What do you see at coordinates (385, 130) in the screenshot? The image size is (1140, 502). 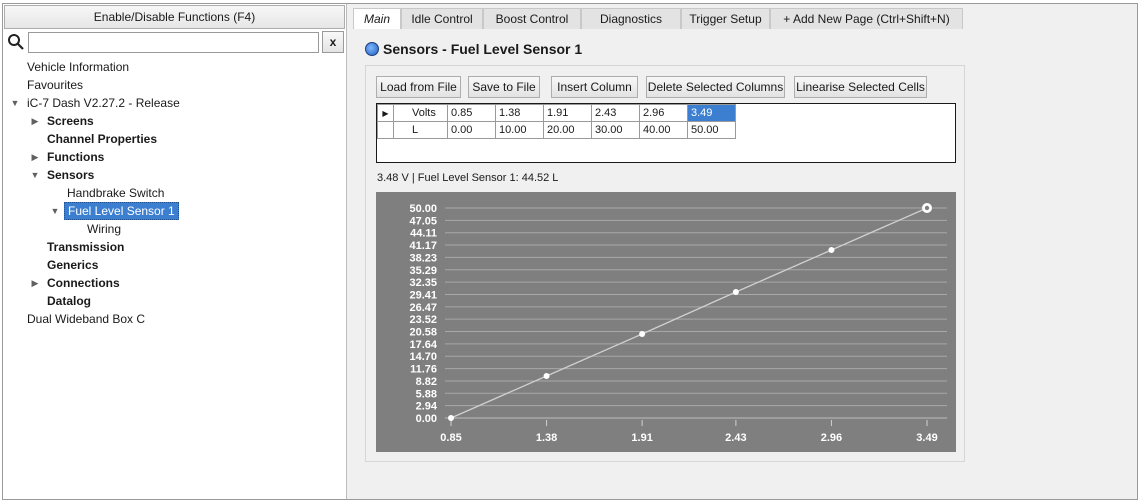 I see `row-header-cell` at bounding box center [385, 130].